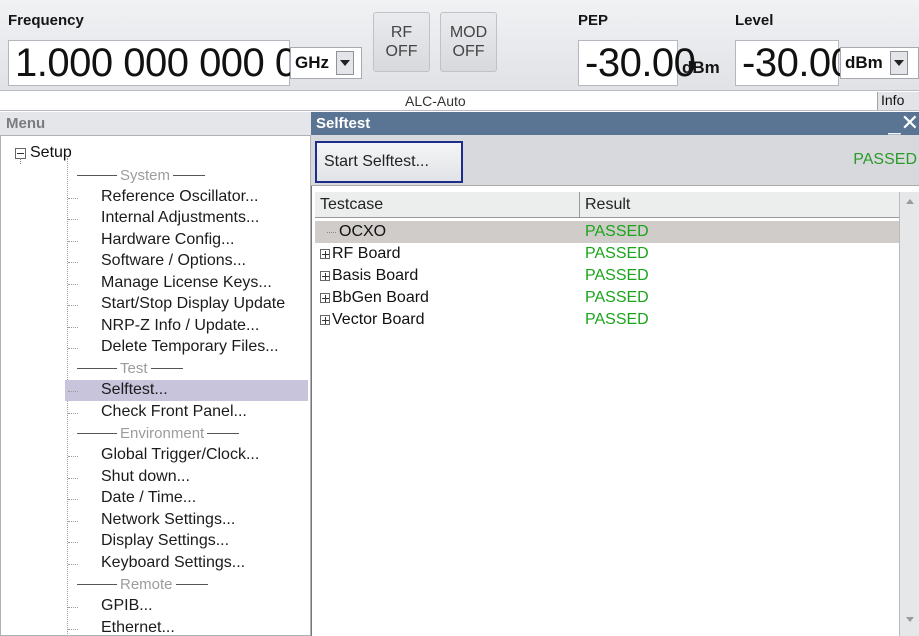 The height and width of the screenshot is (636, 919). Describe the element at coordinates (447, 205) in the screenshot. I see `column-header-testcase: Testcase` at that location.